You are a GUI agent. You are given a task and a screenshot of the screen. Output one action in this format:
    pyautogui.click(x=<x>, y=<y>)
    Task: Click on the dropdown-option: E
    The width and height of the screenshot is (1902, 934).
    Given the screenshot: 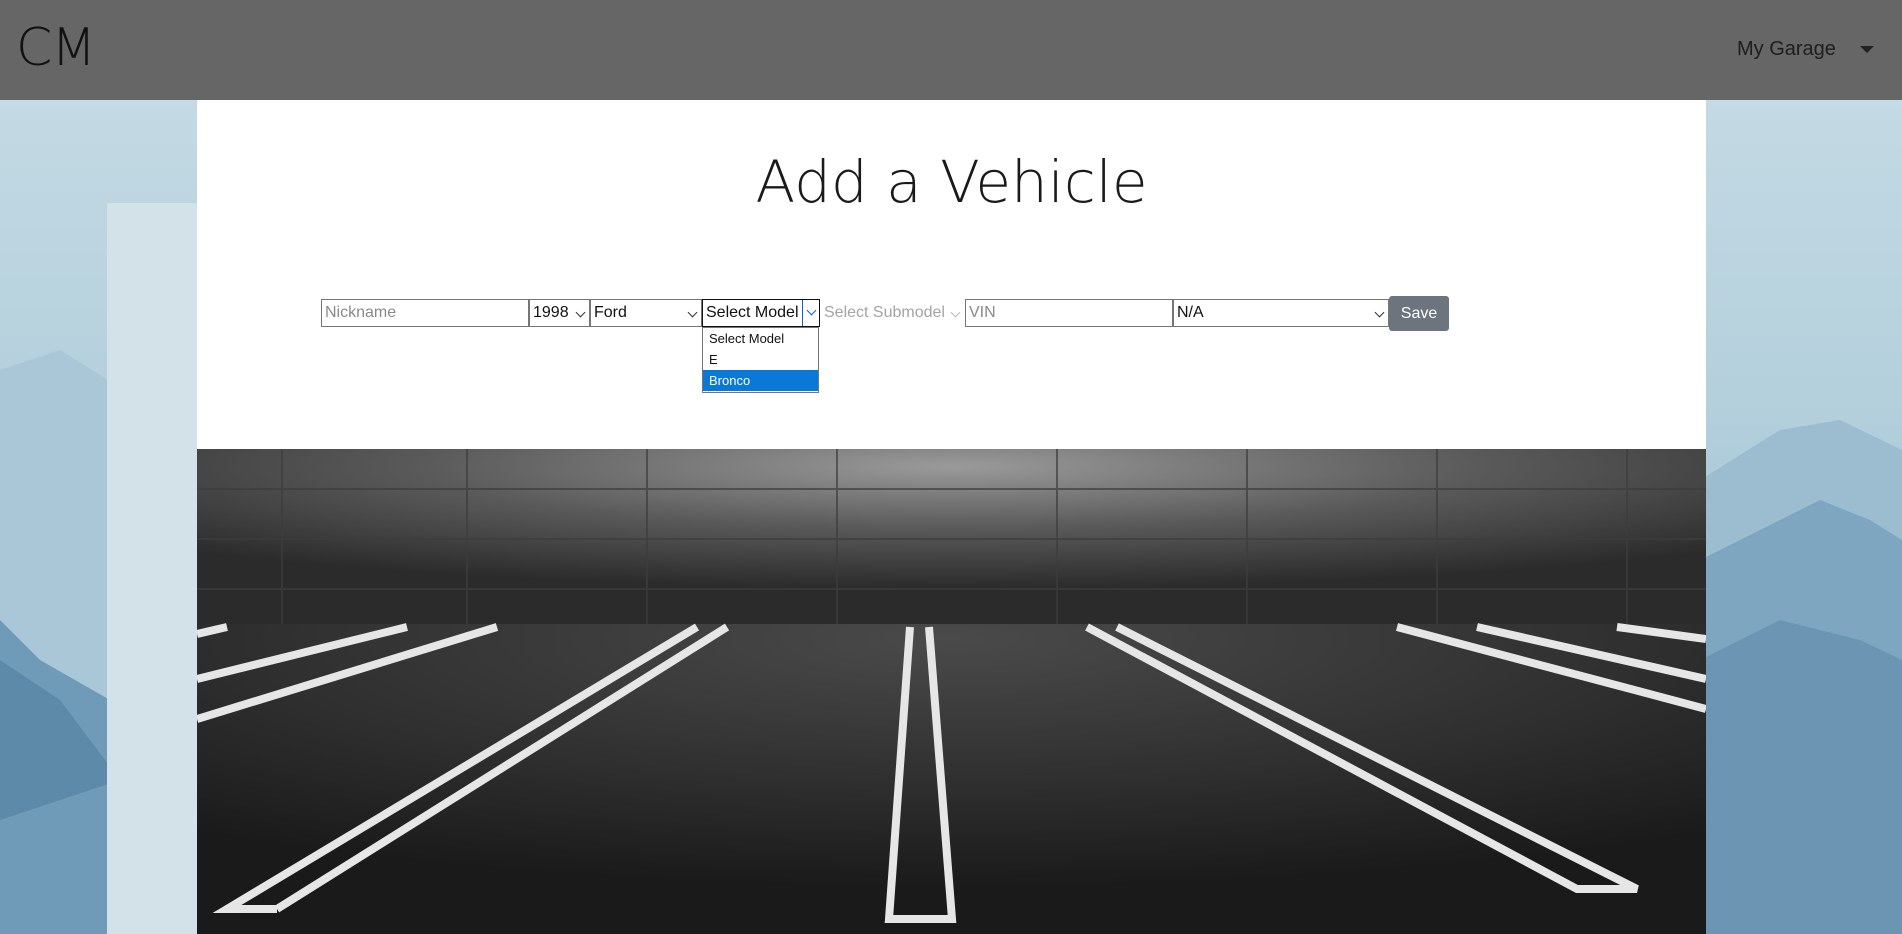 What is the action you would take?
    pyautogui.click(x=760, y=359)
    